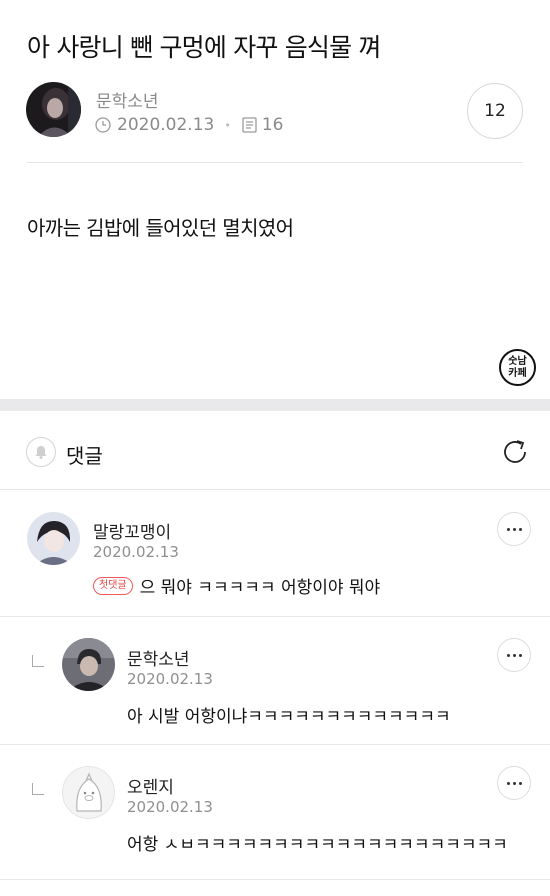 The image size is (550, 896). I want to click on post-date: 2020.02.13, so click(166, 125).